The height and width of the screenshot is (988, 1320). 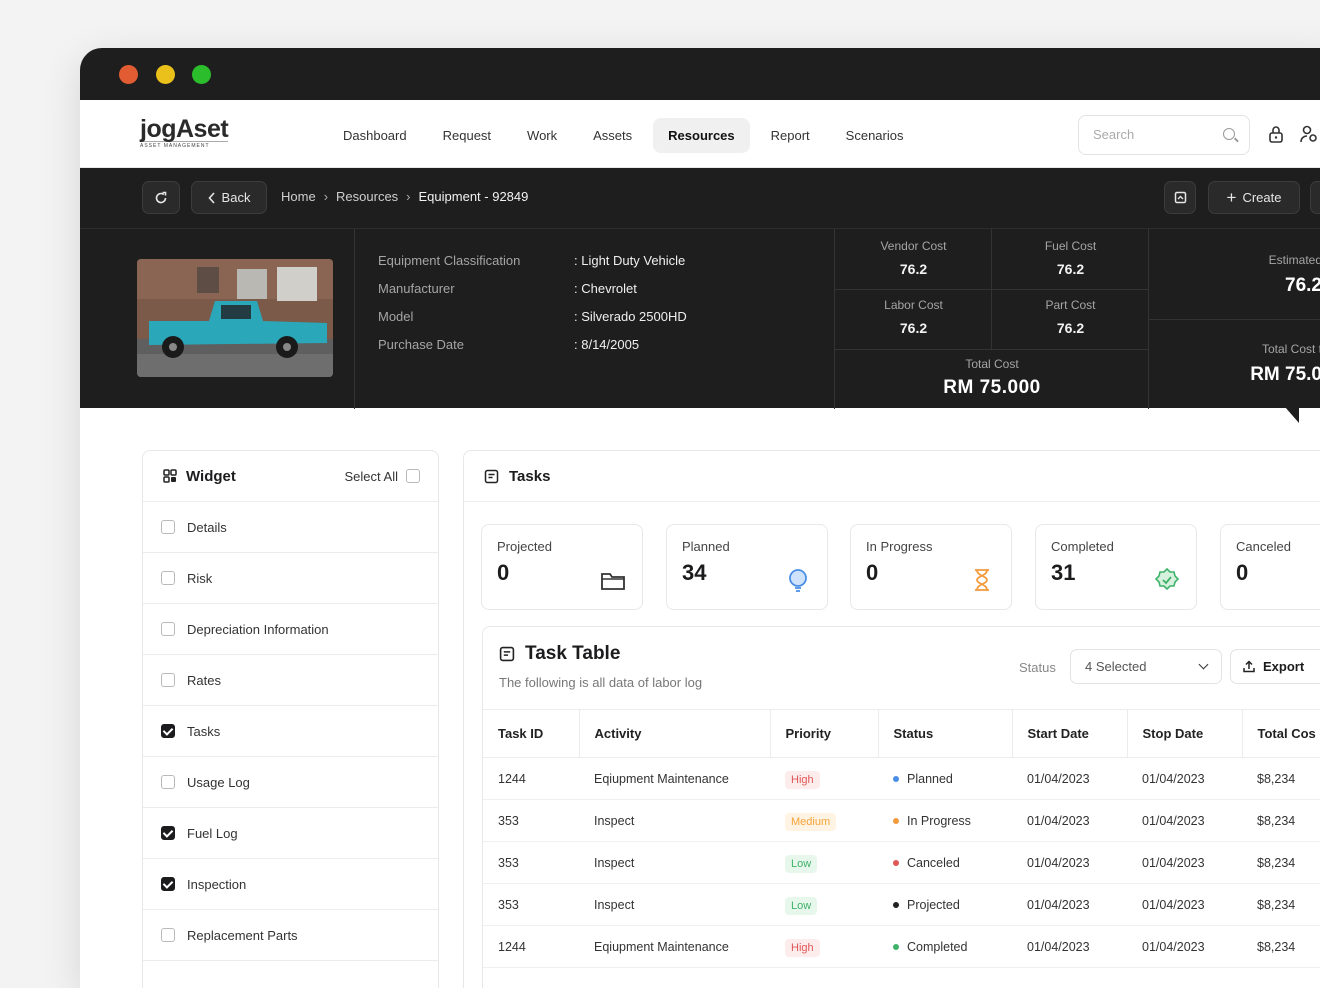 I want to click on export-button: Export, so click(x=1275, y=666).